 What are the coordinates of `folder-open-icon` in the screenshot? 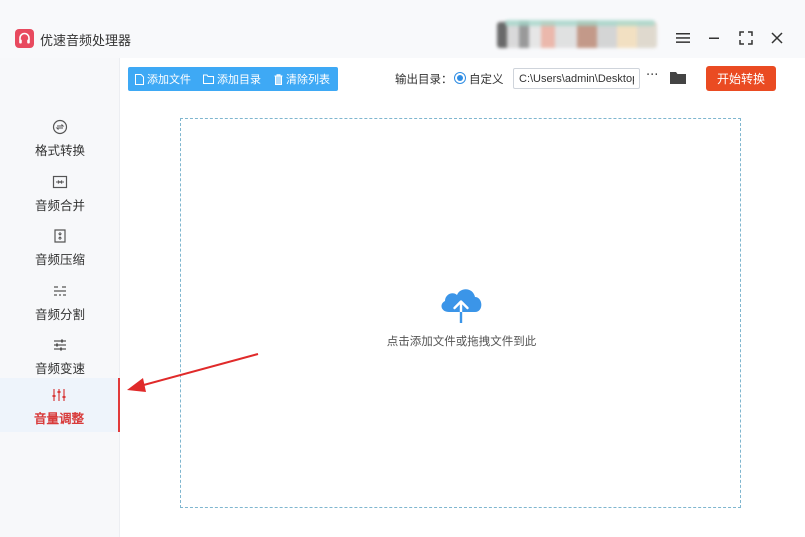 It's located at (678, 78).